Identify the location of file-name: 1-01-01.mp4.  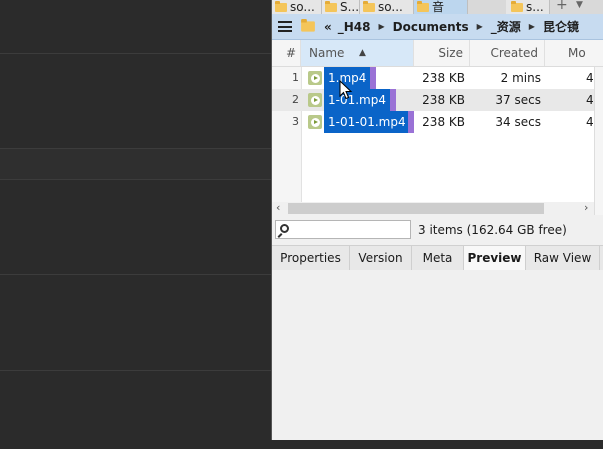
(366, 122).